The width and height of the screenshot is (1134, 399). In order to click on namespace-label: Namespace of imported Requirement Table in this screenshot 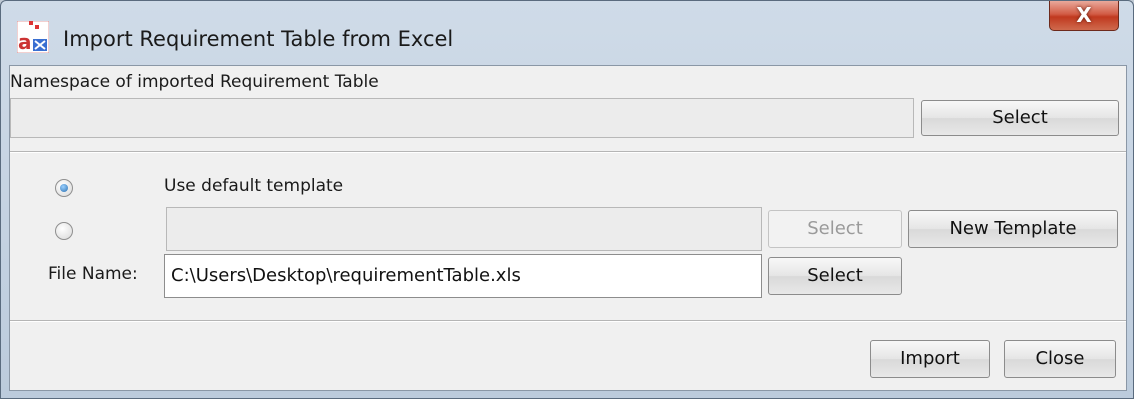, I will do `click(194, 82)`.